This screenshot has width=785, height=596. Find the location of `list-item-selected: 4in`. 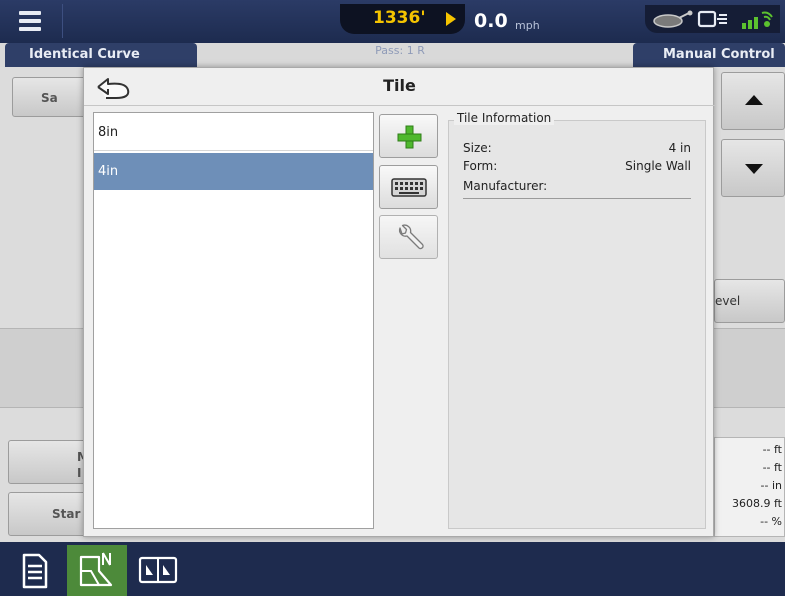

list-item-selected: 4in is located at coordinates (233, 171).